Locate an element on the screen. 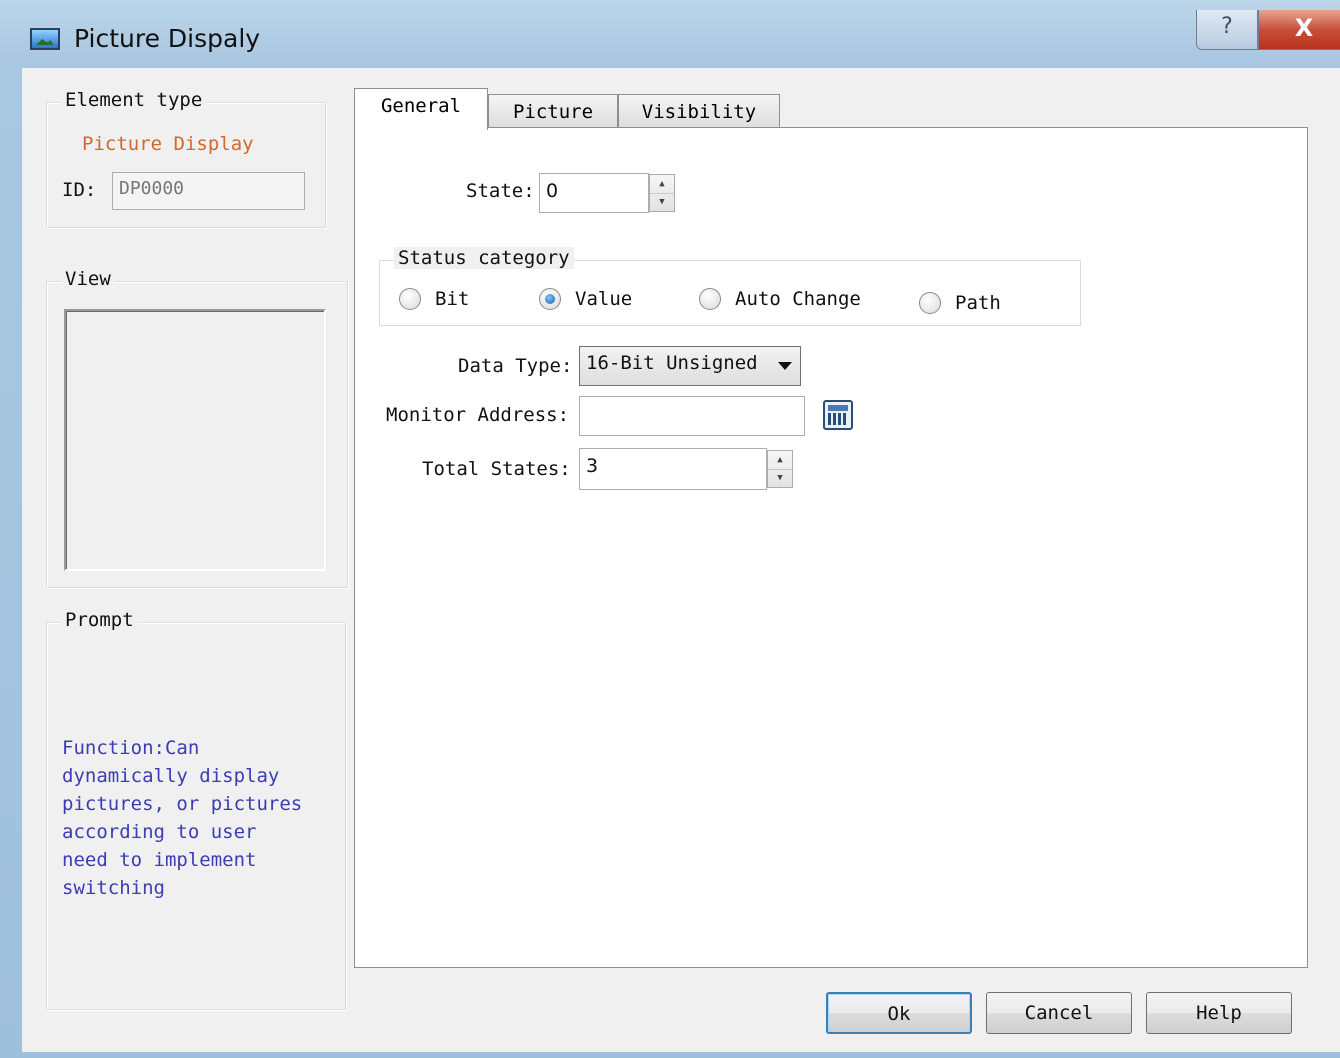 The width and height of the screenshot is (1340, 1058). element-type-label: Element type is located at coordinates (134, 100).